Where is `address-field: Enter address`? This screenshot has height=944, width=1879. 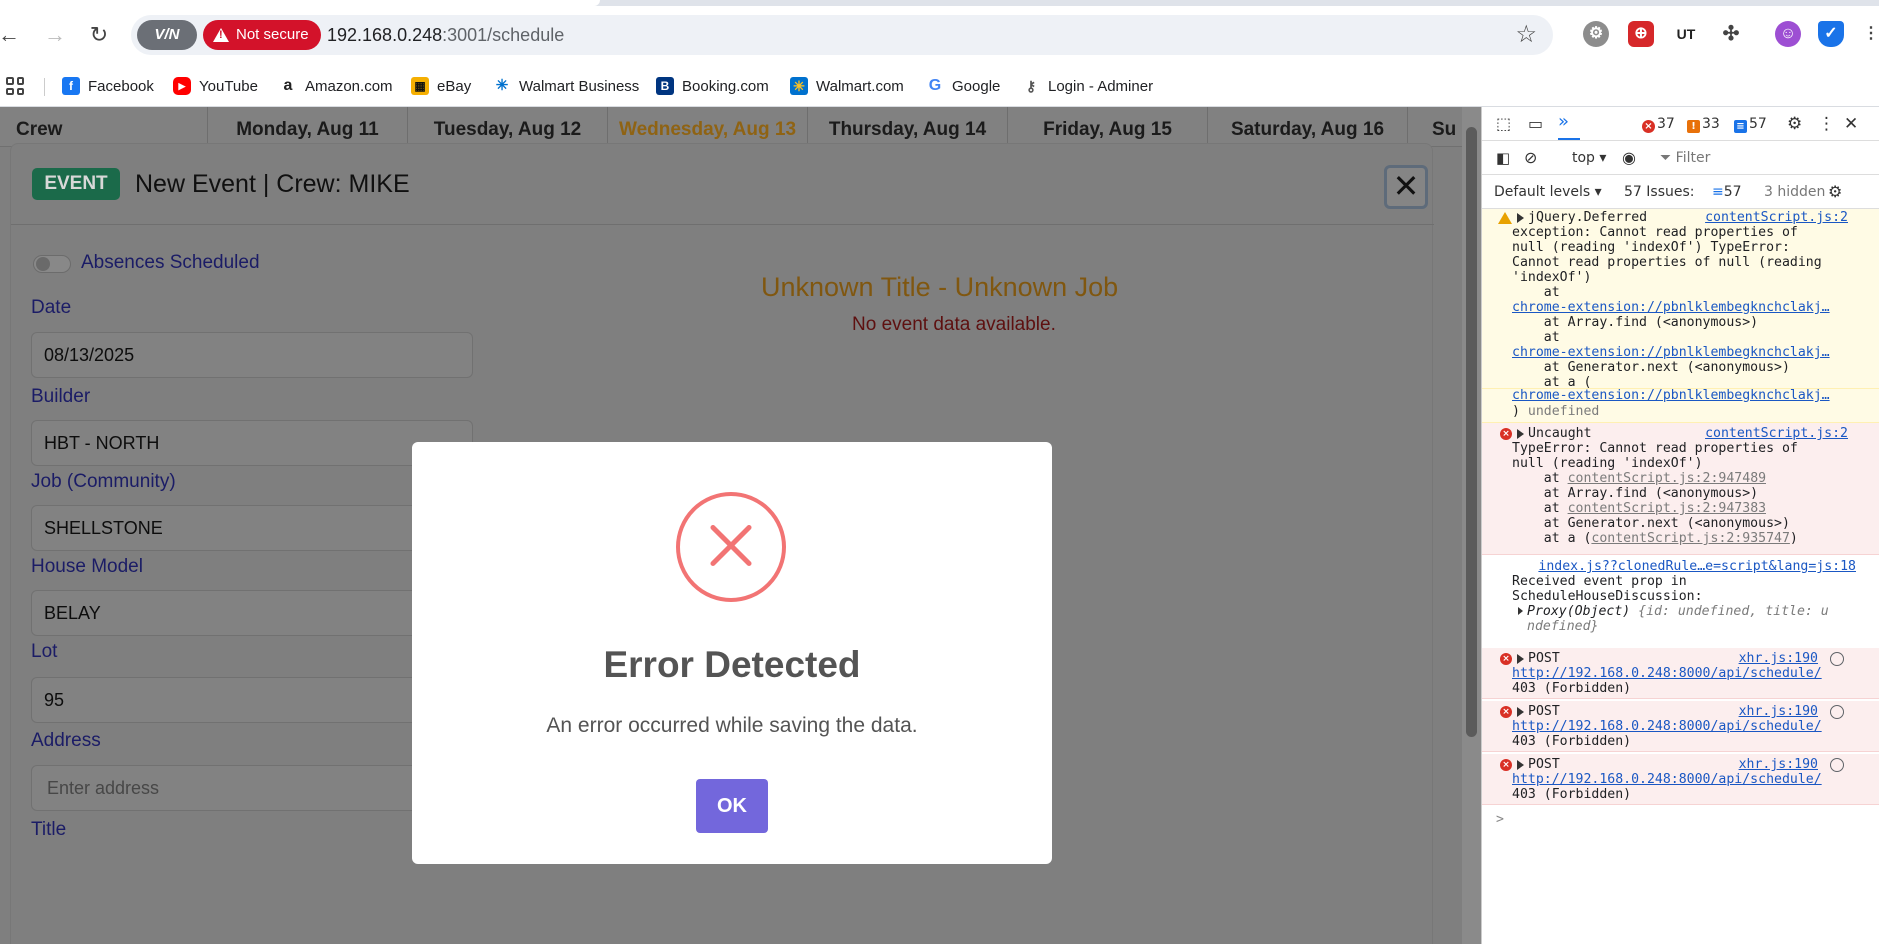 address-field: Enter address is located at coordinates (252, 788).